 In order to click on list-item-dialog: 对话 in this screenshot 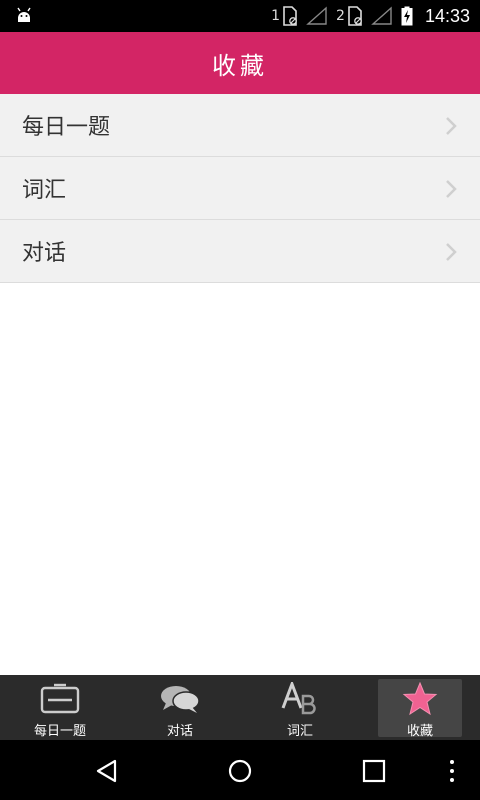, I will do `click(240, 251)`.